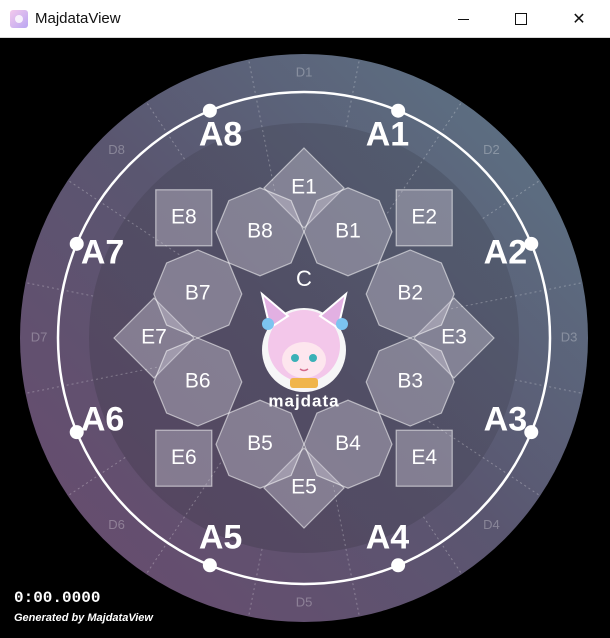 This screenshot has height=638, width=610. I want to click on b-zone-label: B6, so click(198, 381).